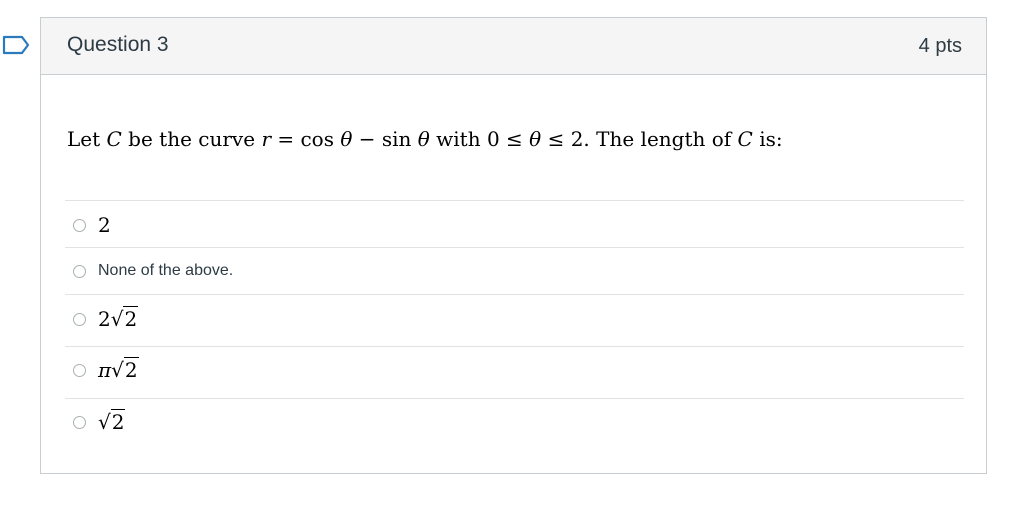 This screenshot has width=1024, height=506. I want to click on question-header: Question 3 4 pts, so click(513, 46).